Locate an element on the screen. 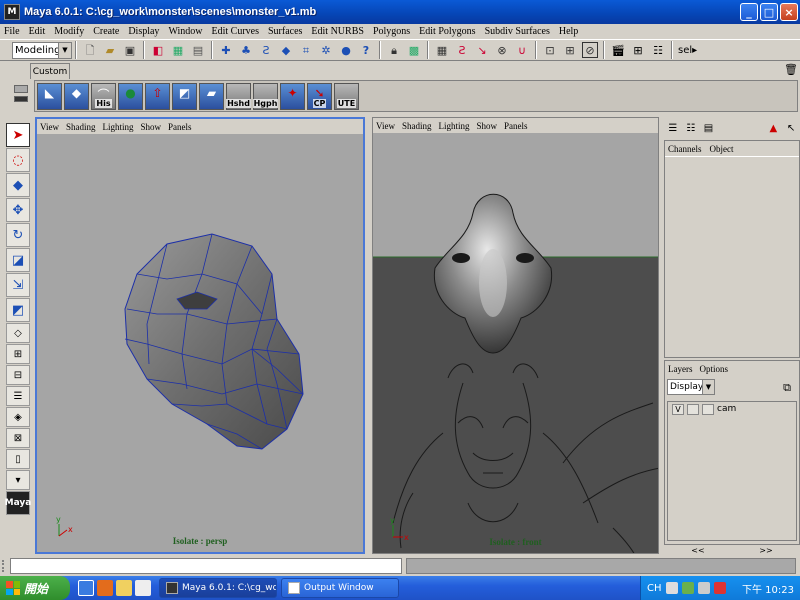 The image size is (800, 600). menu-edit-nurbs: Edit NURBS is located at coordinates (337, 31).